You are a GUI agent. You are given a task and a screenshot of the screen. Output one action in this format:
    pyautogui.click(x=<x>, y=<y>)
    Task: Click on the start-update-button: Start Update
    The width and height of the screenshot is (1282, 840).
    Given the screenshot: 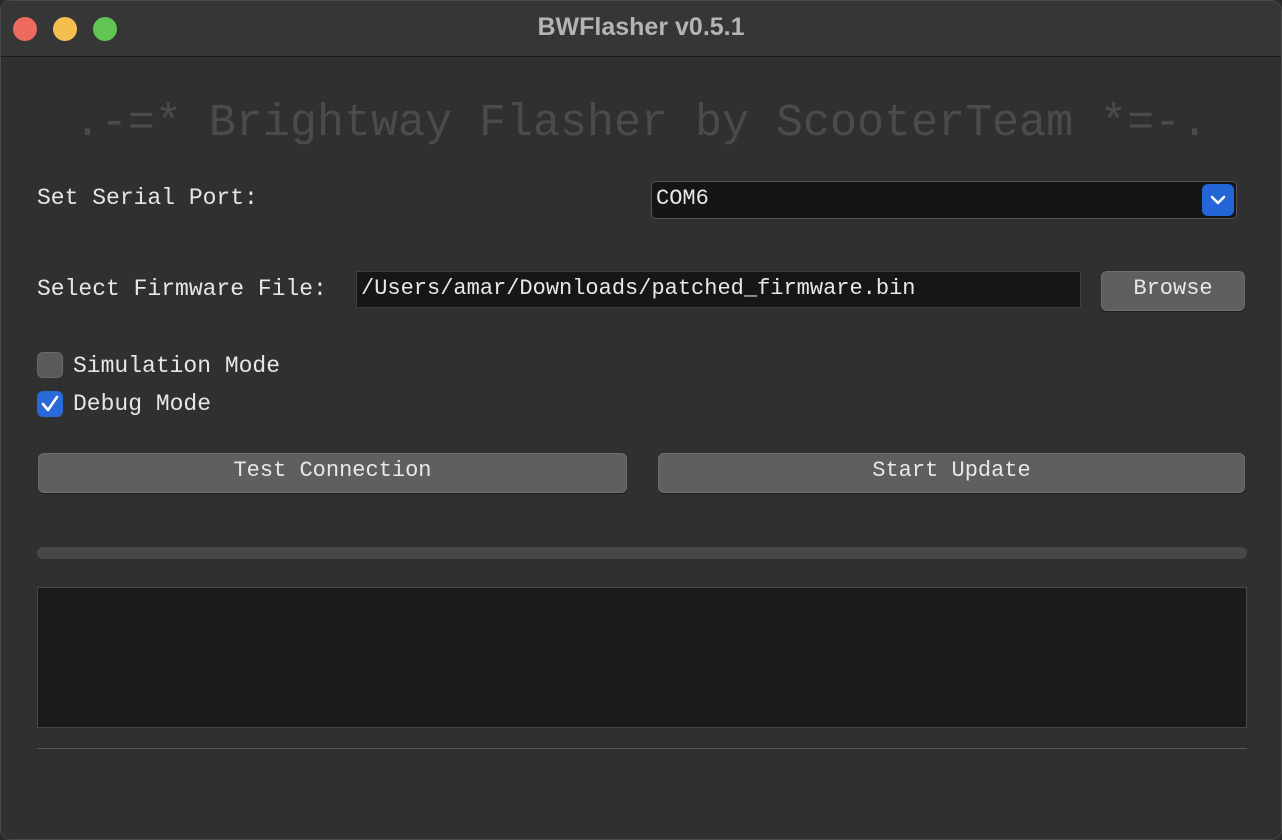 What is the action you would take?
    pyautogui.click(x=951, y=473)
    